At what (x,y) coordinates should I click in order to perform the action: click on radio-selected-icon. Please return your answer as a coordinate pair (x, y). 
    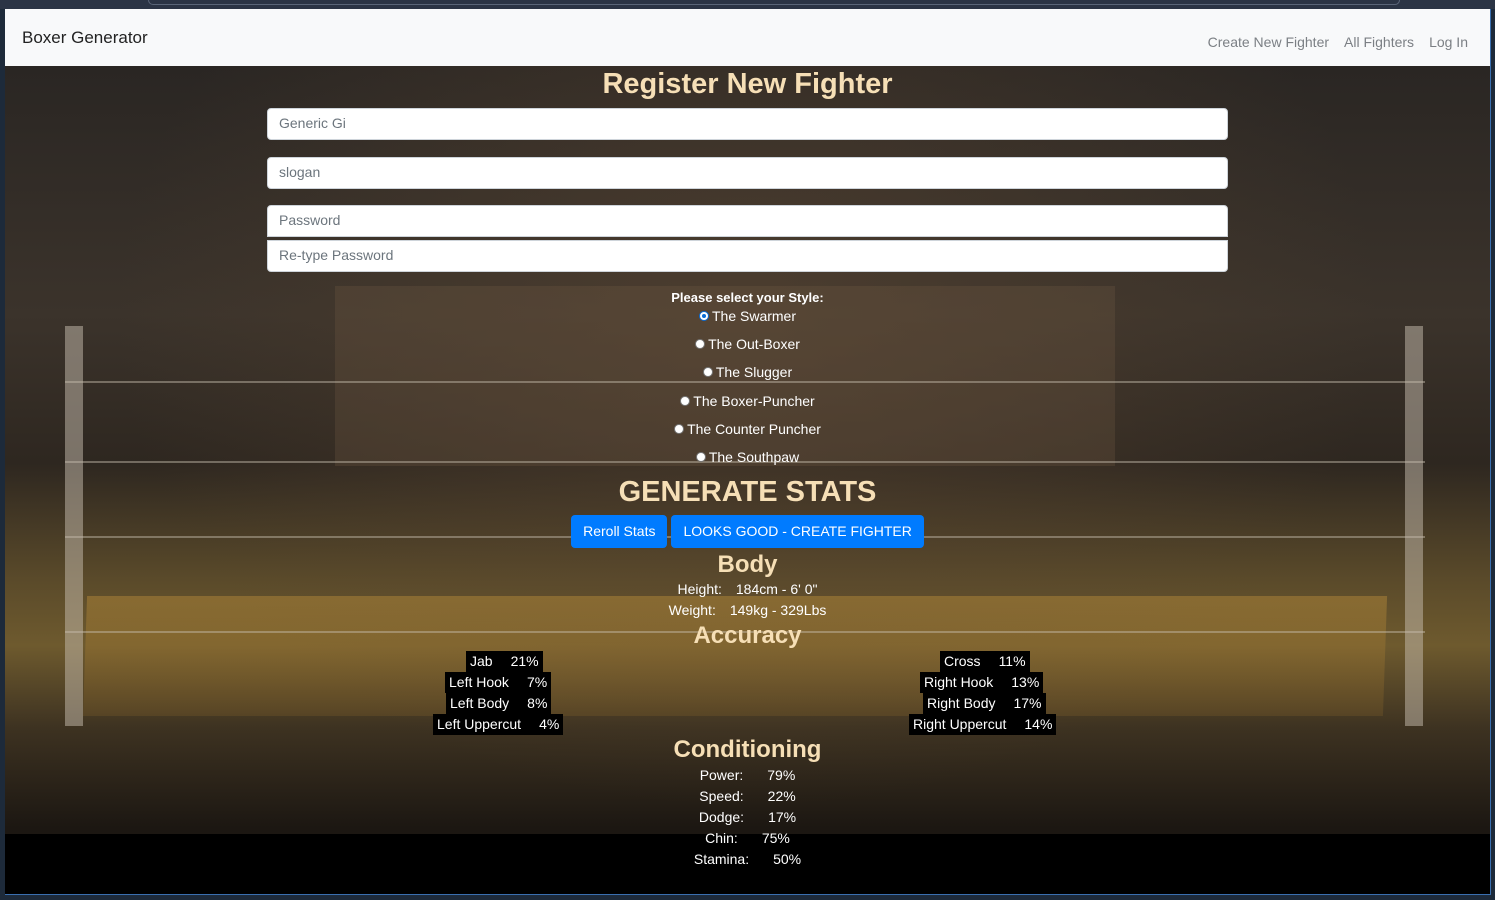
    Looking at the image, I should click on (703, 316).